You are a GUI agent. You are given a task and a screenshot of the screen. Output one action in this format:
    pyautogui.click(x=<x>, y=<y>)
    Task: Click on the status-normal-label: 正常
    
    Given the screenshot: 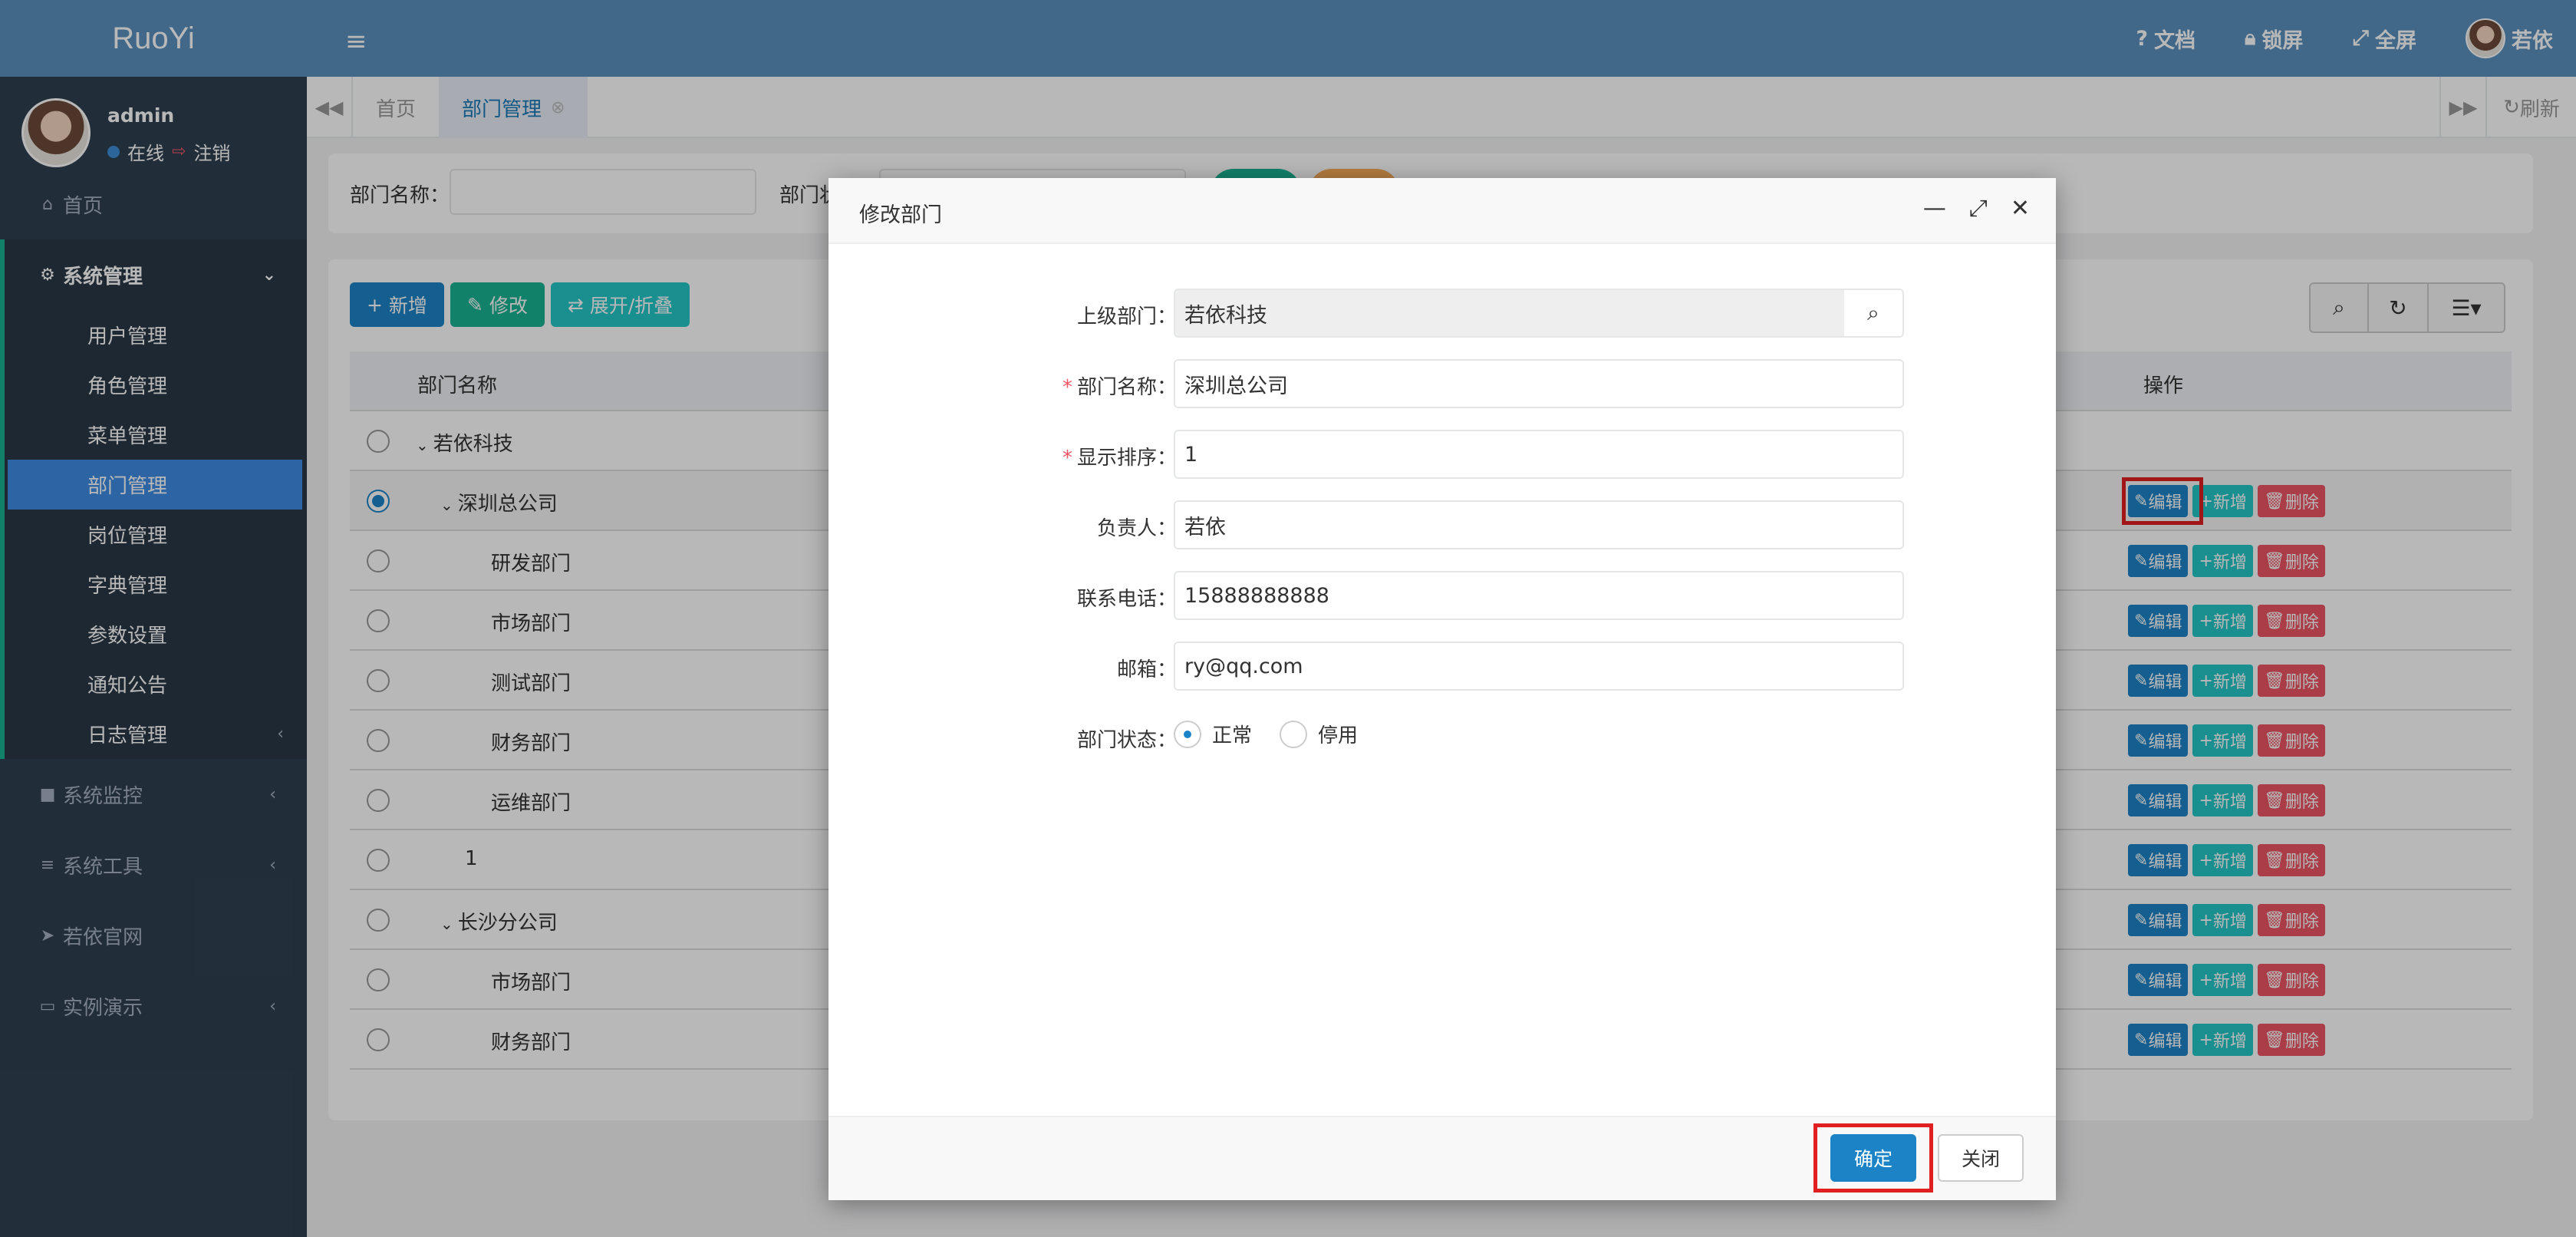 What is the action you would take?
    pyautogui.click(x=1232, y=736)
    